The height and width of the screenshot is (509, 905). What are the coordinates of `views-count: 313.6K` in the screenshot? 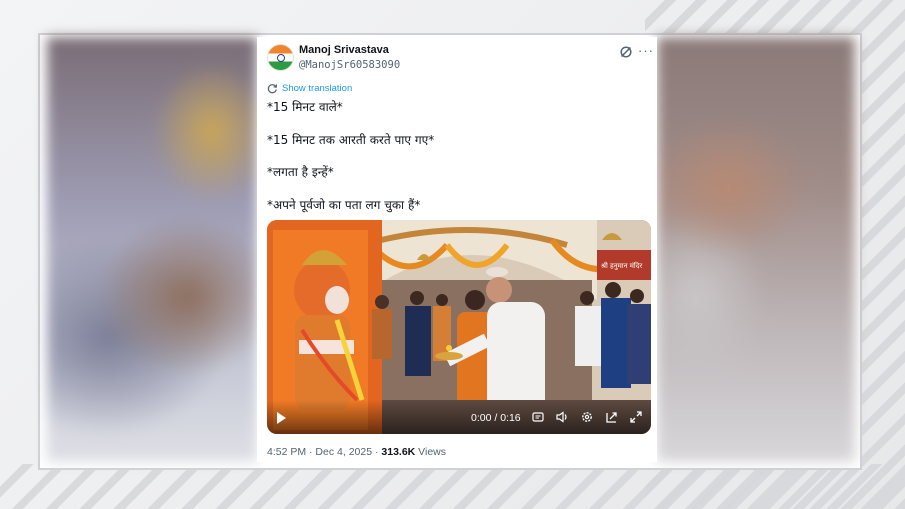 It's located at (398, 452).